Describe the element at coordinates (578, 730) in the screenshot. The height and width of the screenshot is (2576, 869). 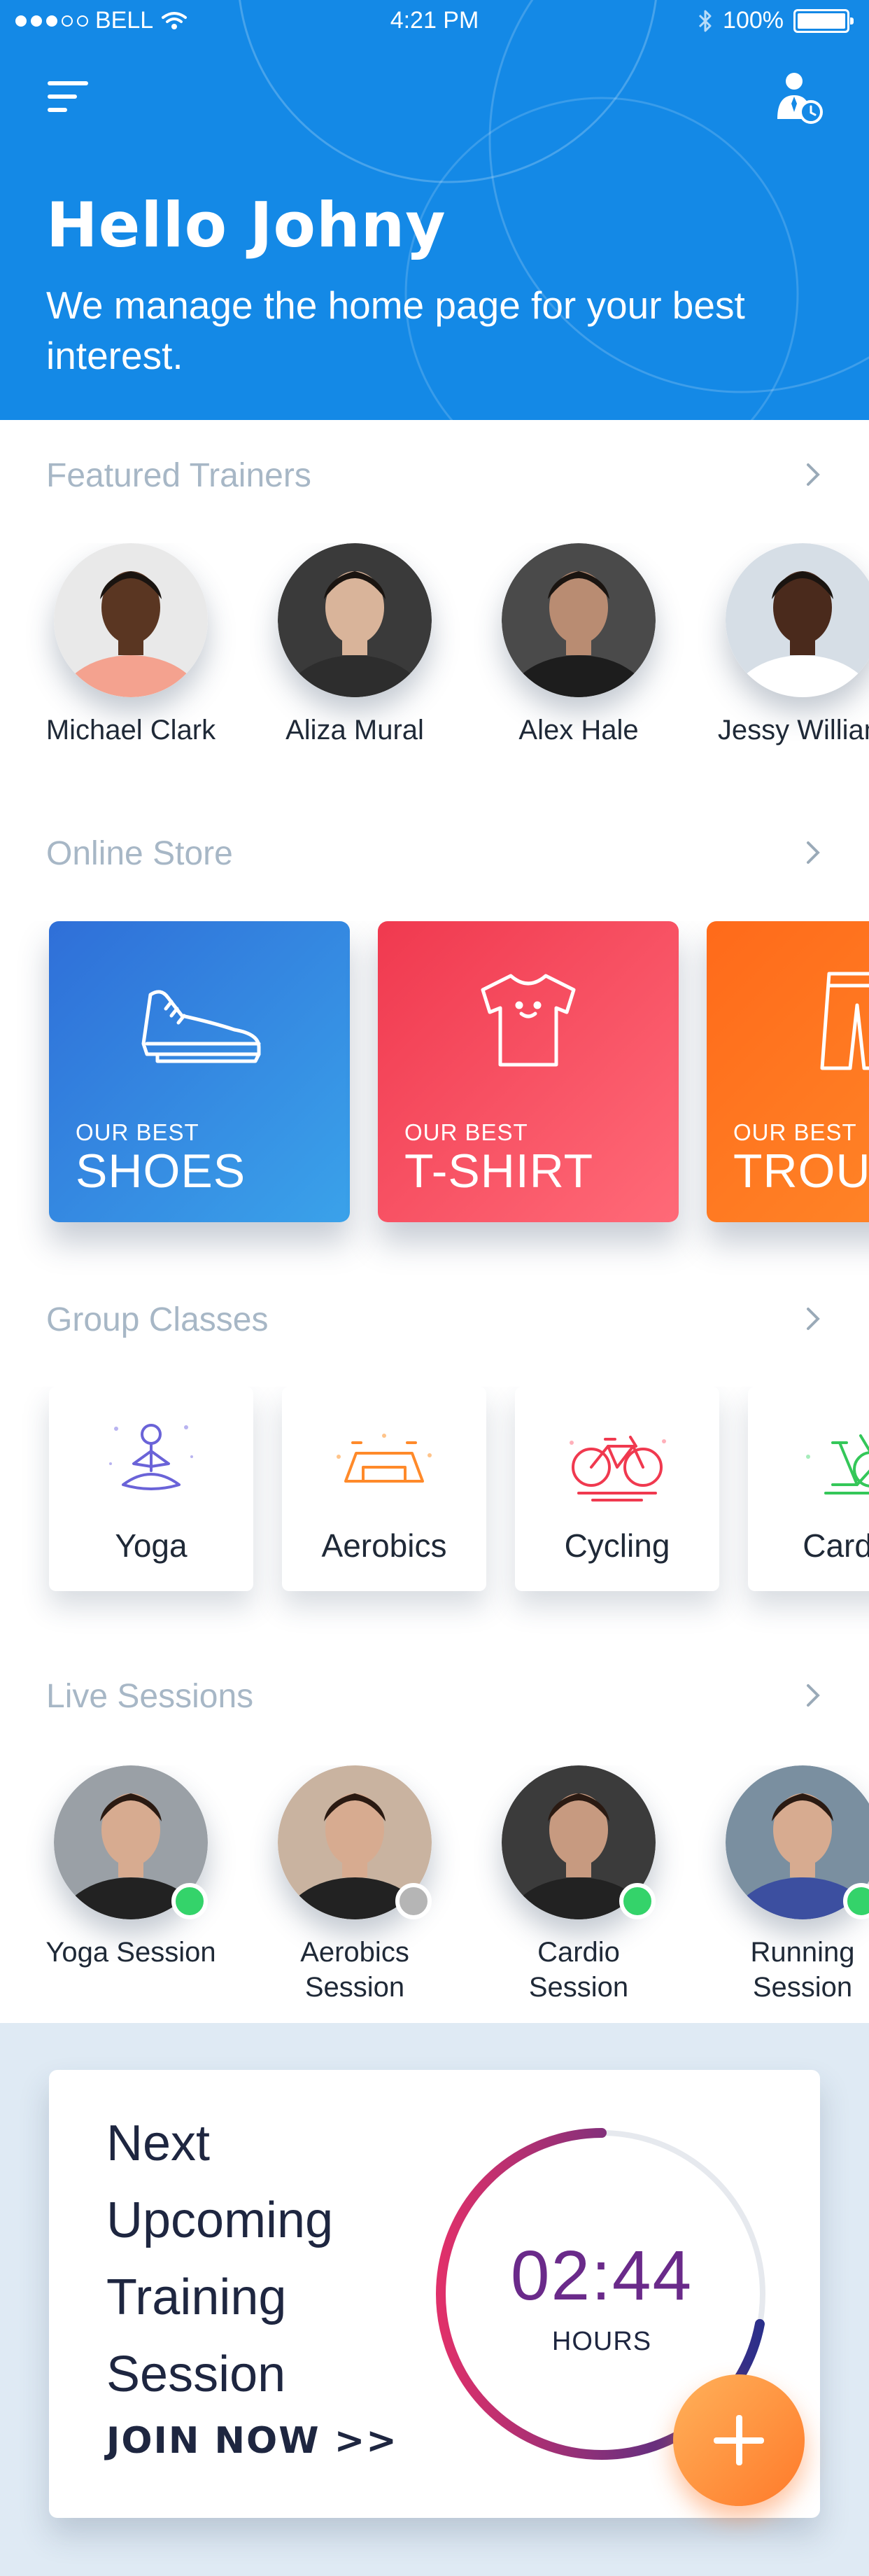
I see `trainer-name: Alex Hale` at that location.